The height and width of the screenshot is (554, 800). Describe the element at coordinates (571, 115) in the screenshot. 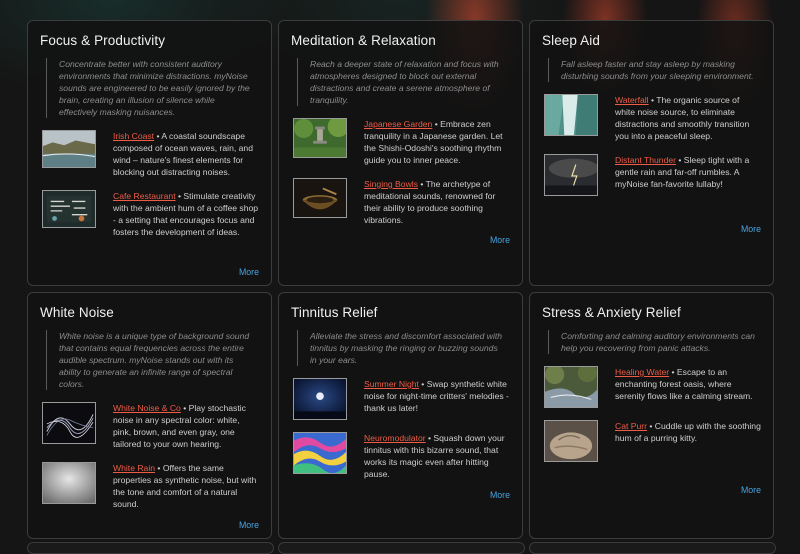

I see `waterfall-thumbnail` at that location.